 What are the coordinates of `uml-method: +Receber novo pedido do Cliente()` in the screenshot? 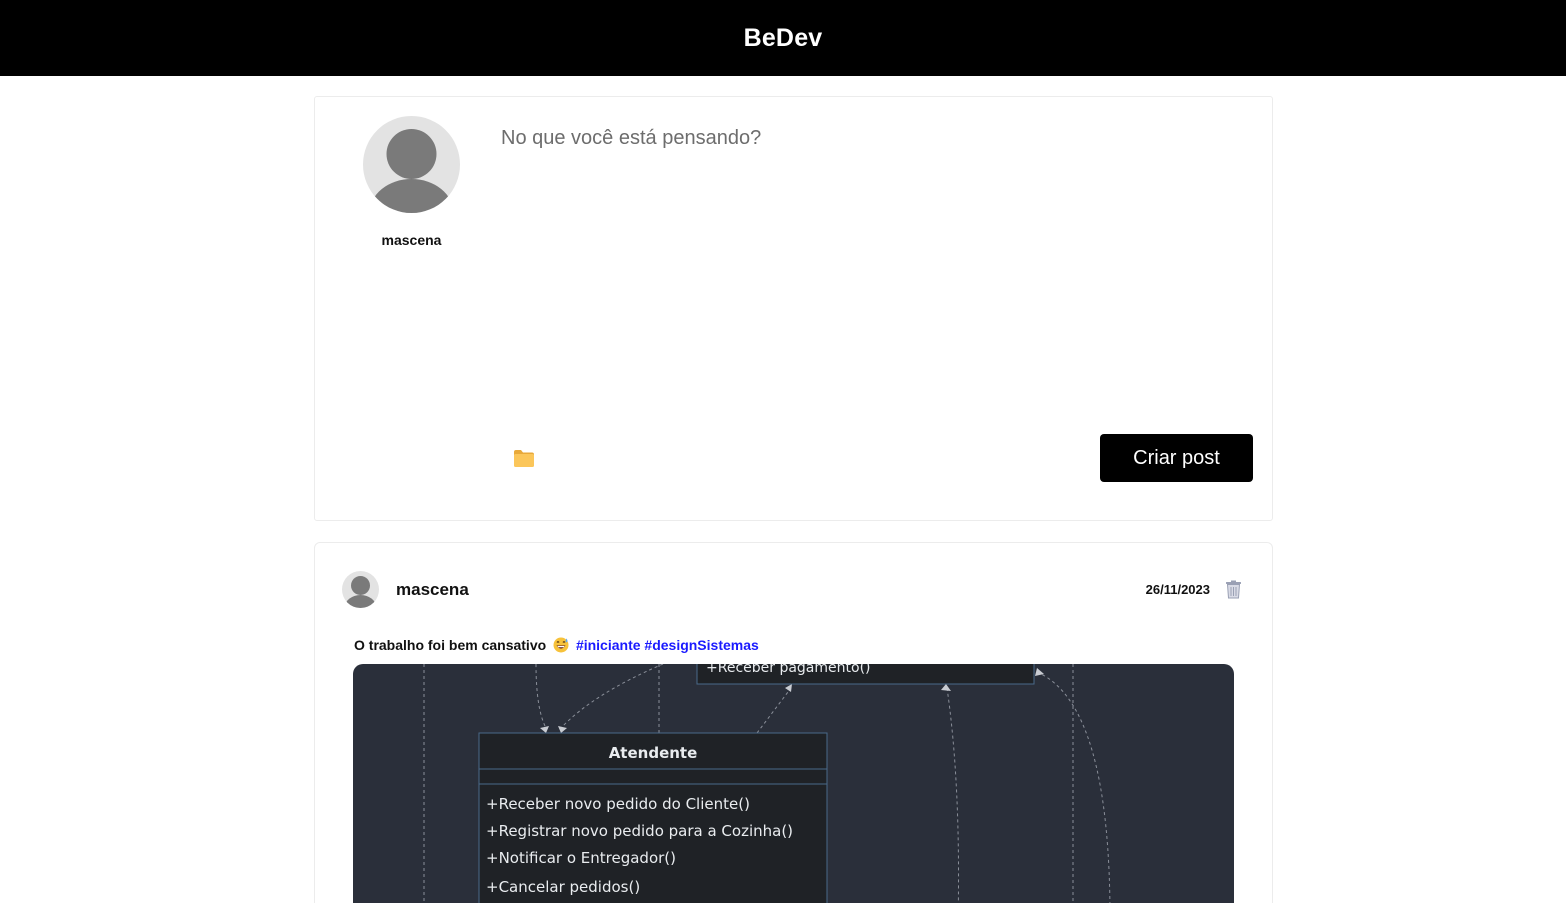 It's located at (618, 804).